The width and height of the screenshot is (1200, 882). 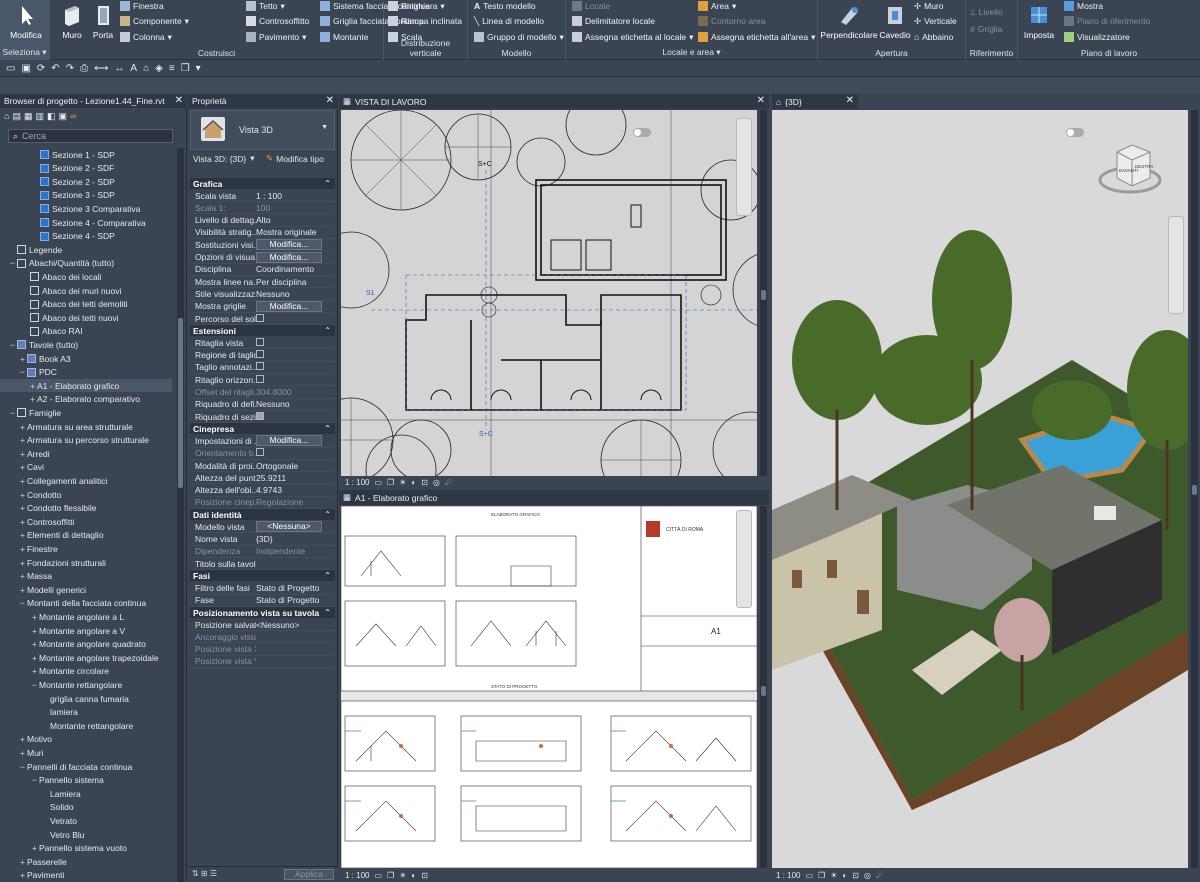 What do you see at coordinates (86, 453) in the screenshot?
I see `tree-item: + Arredi` at bounding box center [86, 453].